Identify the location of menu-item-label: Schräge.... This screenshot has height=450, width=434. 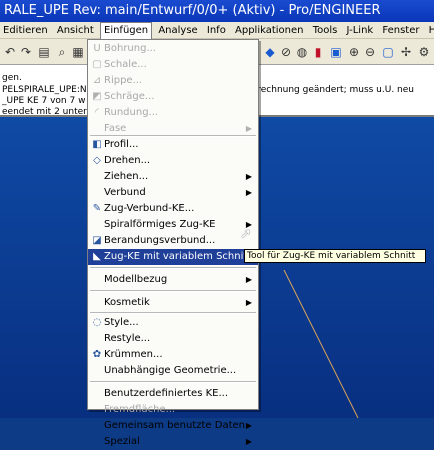
(129, 96).